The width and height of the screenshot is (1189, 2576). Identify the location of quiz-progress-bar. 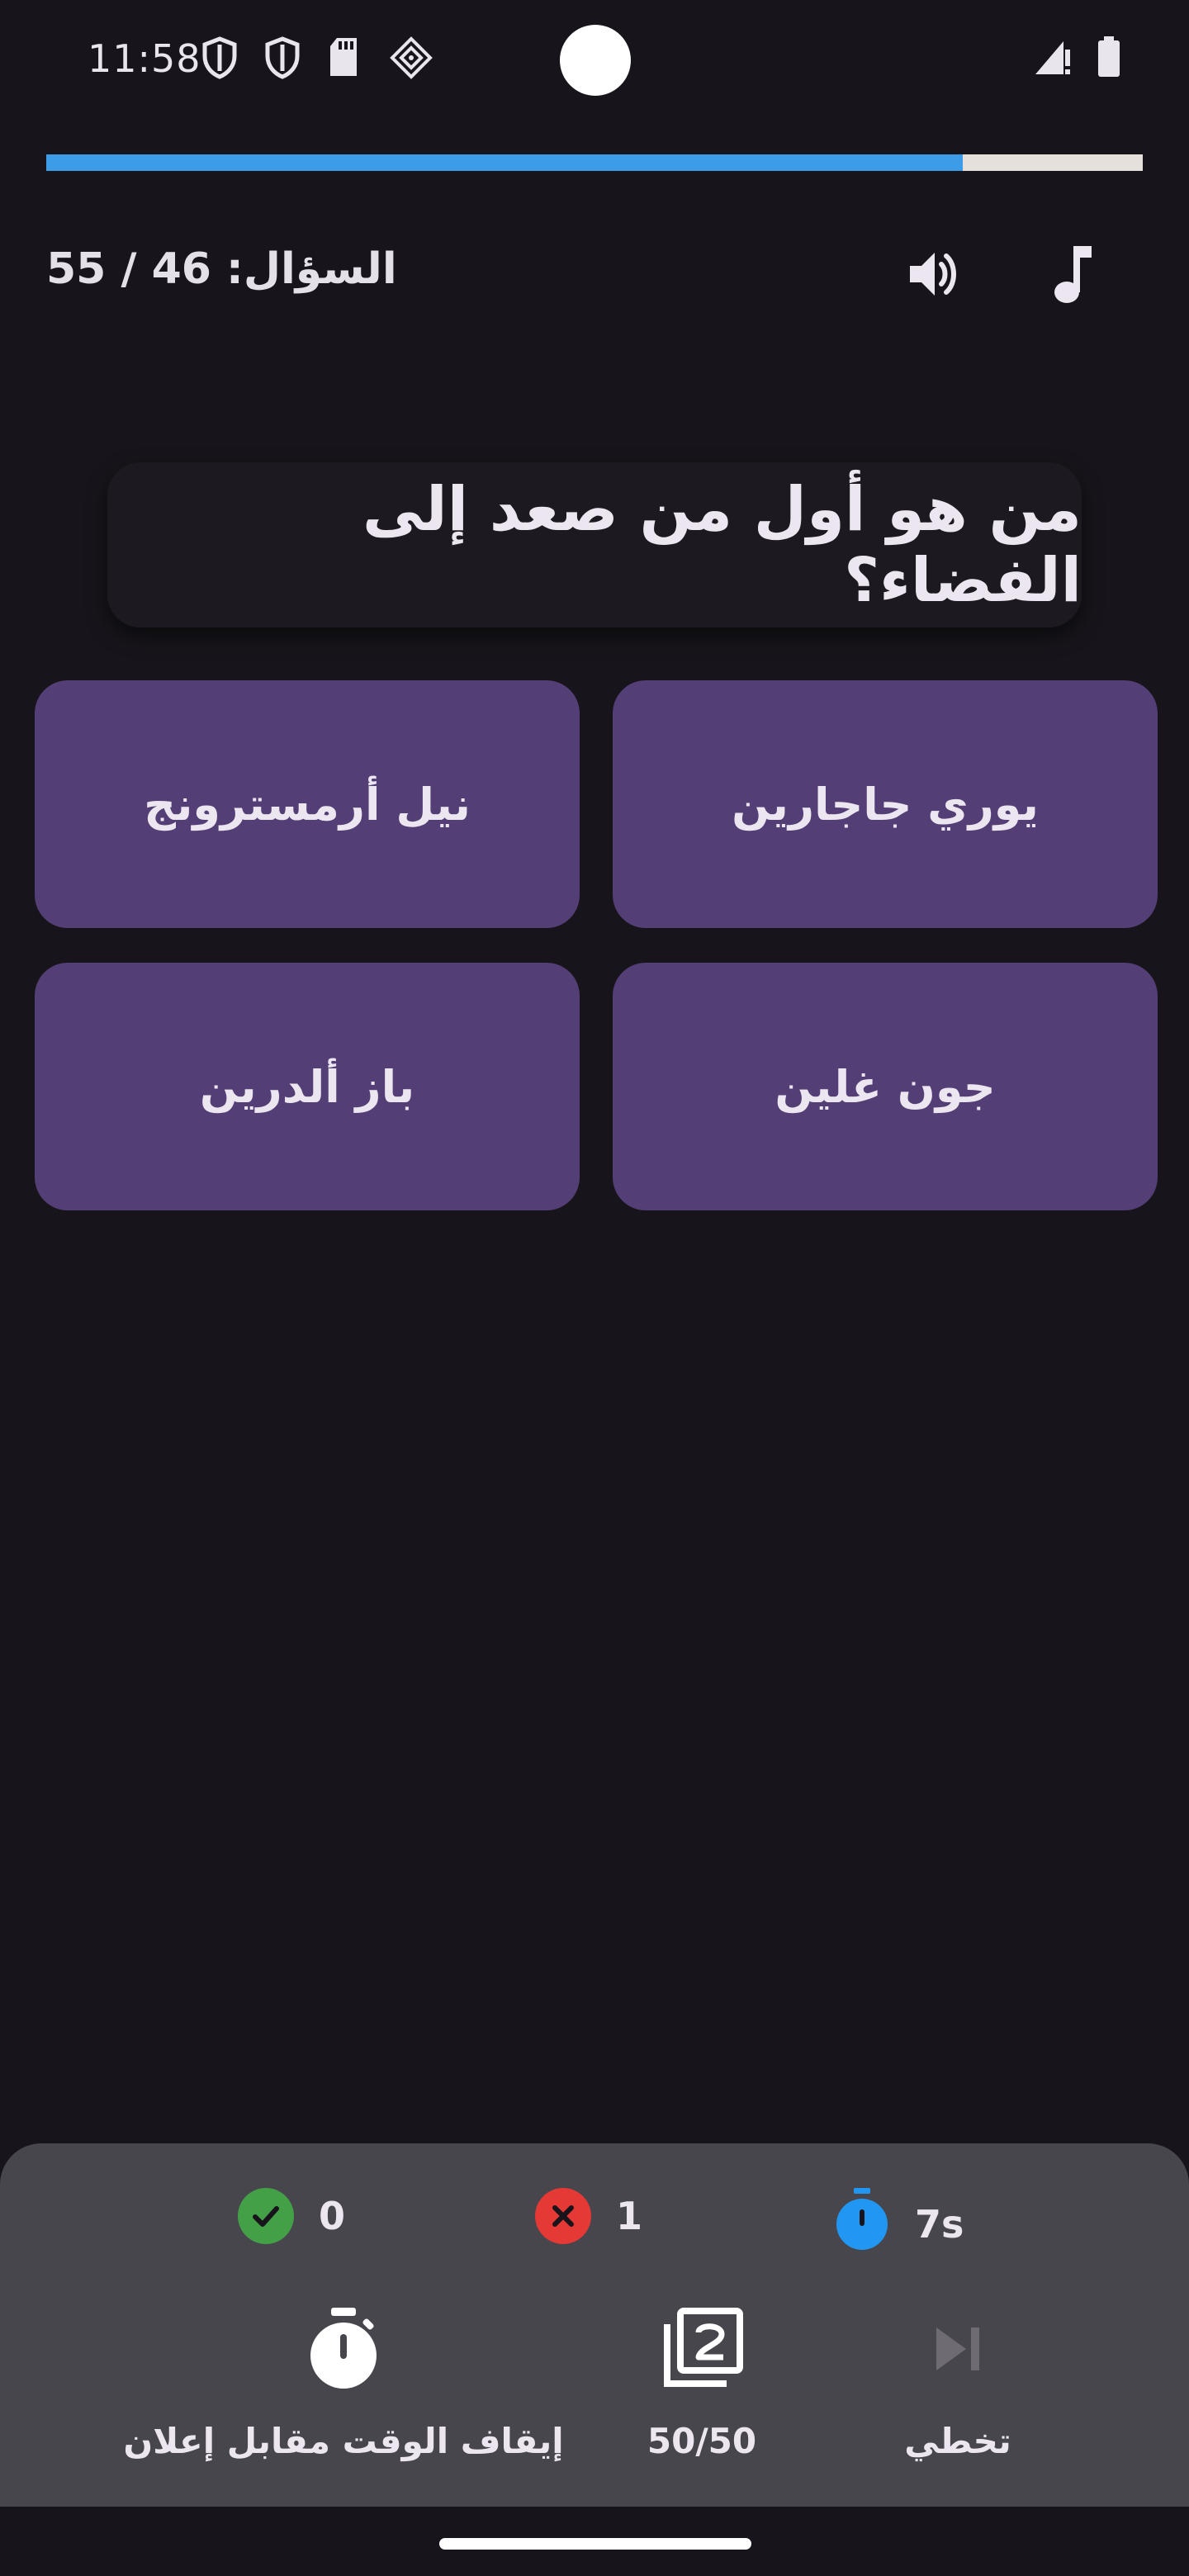
(594, 162).